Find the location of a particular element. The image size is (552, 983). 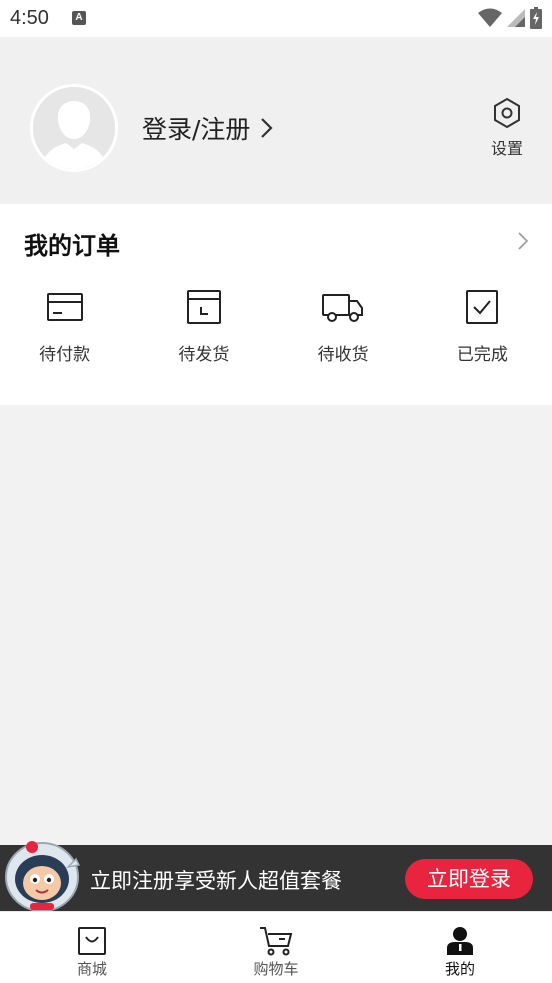

tab-label: 商城 is located at coordinates (91, 969).